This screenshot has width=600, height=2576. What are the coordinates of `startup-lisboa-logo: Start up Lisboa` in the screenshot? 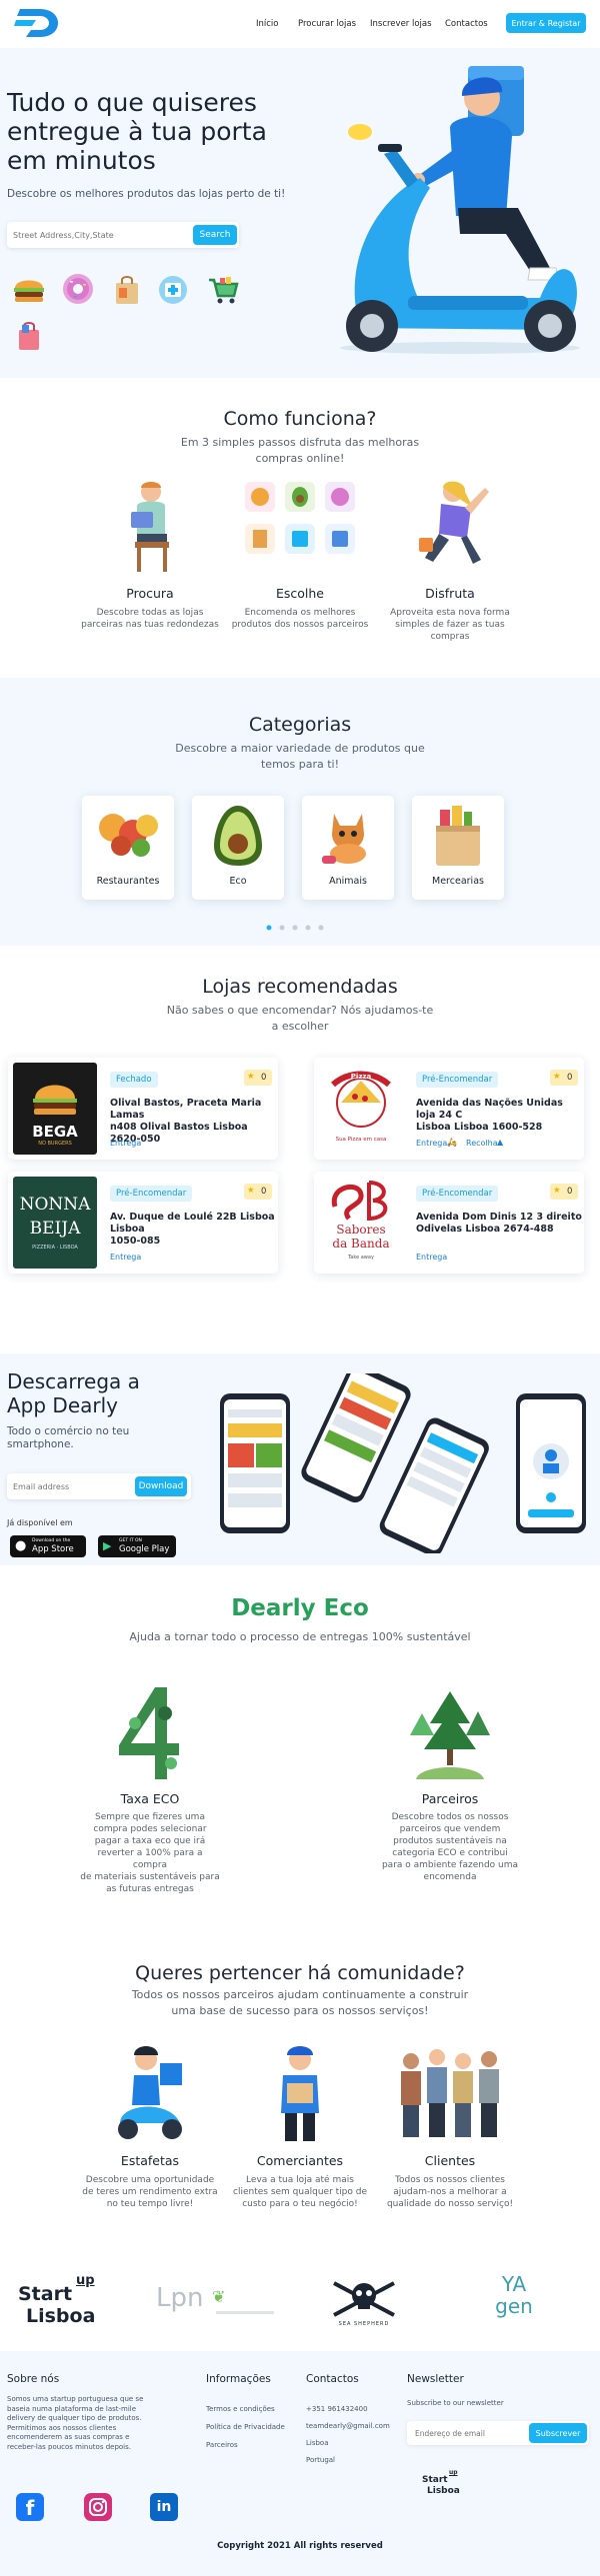 It's located at (64, 2301).